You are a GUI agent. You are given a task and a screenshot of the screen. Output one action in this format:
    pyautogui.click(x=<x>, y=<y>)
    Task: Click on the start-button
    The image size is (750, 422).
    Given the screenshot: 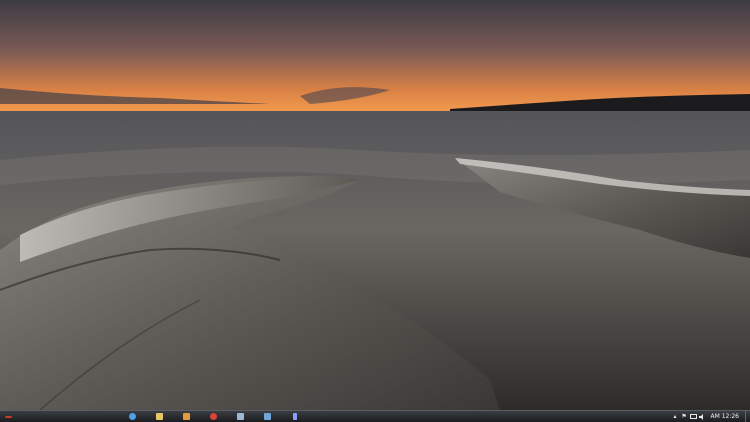 What is the action you would take?
    pyautogui.click(x=8, y=416)
    